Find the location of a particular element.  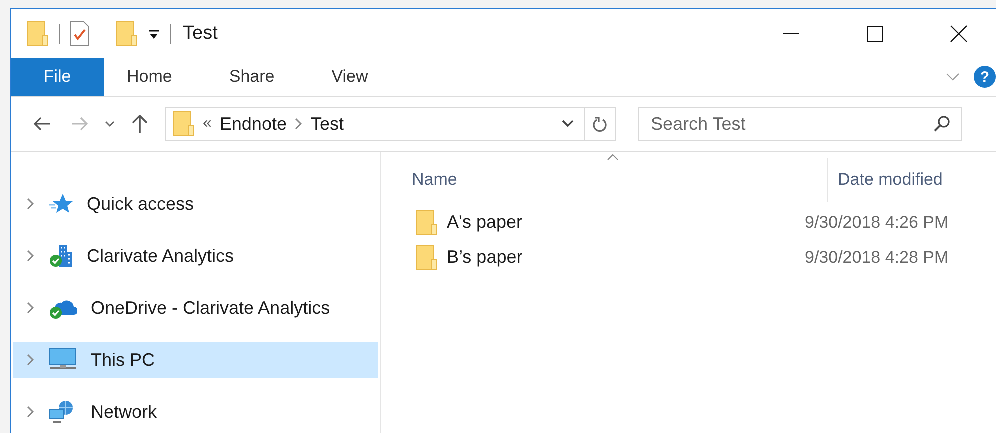

nav-item: Clarivate Analytics is located at coordinates (195, 256).